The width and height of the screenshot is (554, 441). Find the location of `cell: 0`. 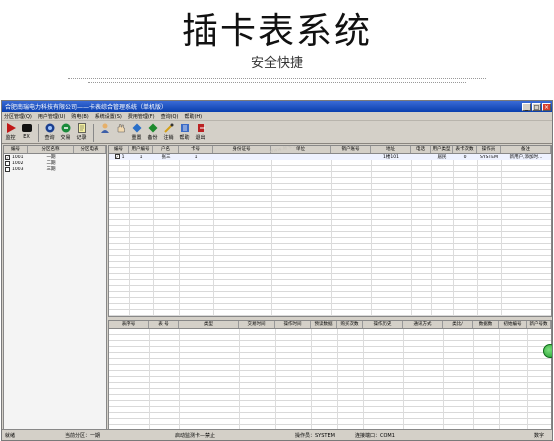

cell: 0 is located at coordinates (465, 157).